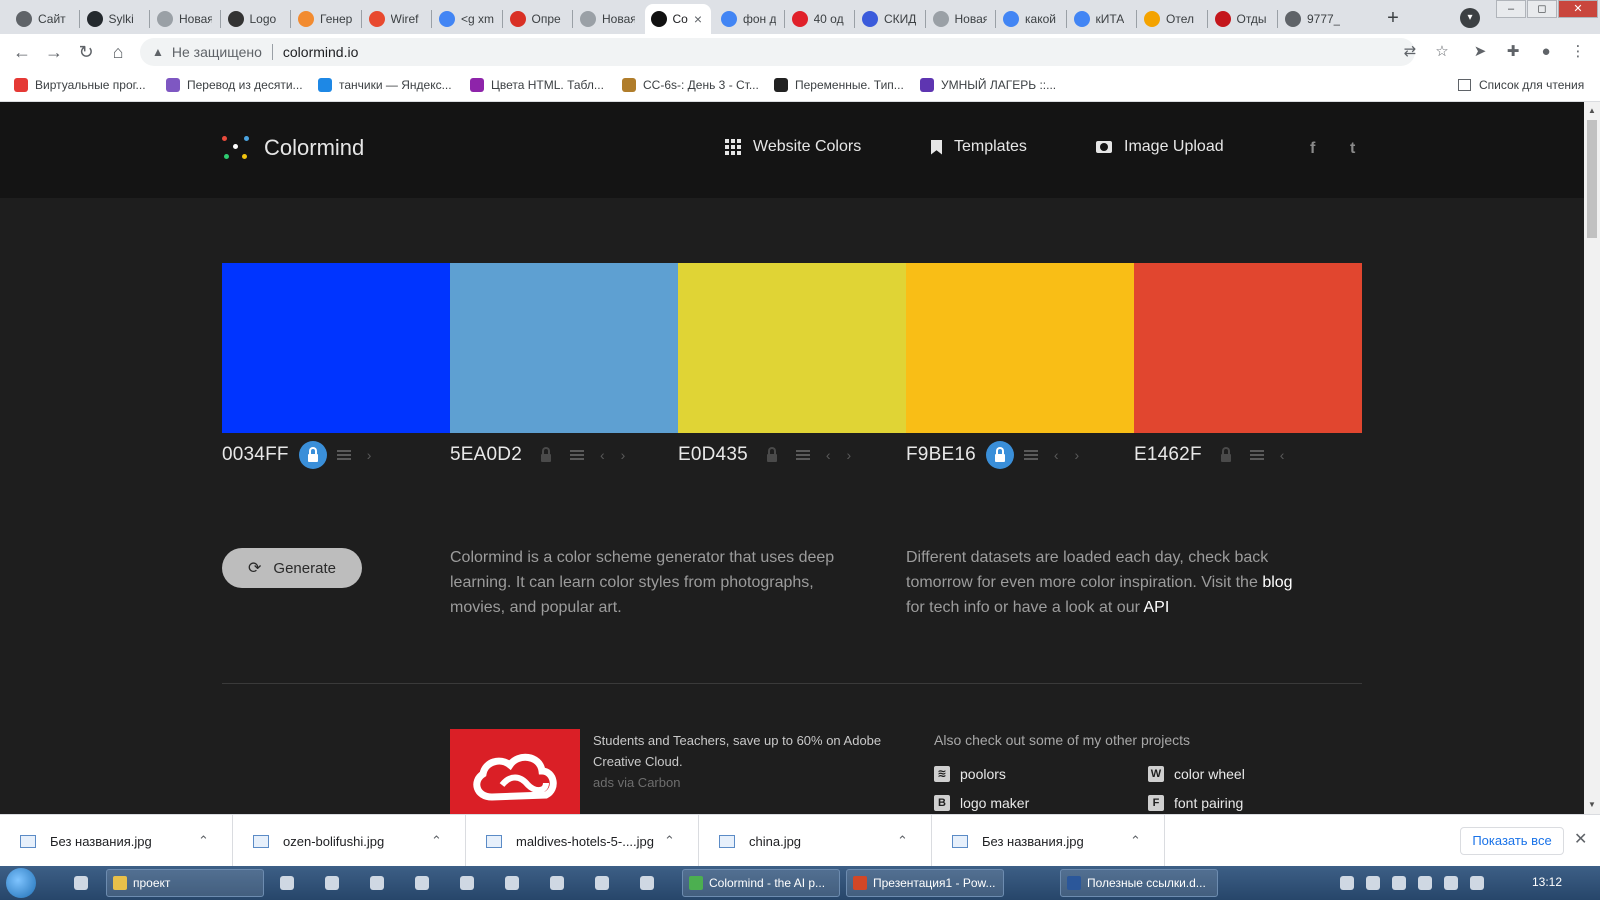  I want to click on browser-tab: фон д, so click(748, 19).